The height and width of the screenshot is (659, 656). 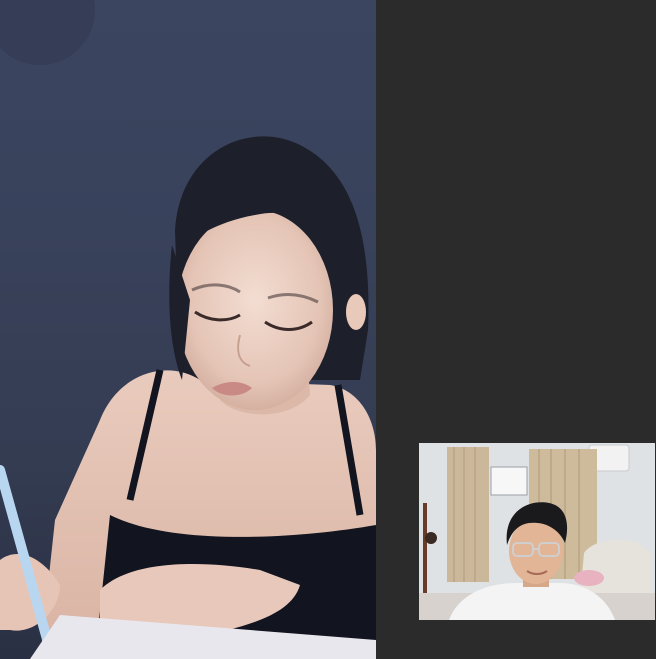 I want to click on self-view-frame, so click(x=537, y=531).